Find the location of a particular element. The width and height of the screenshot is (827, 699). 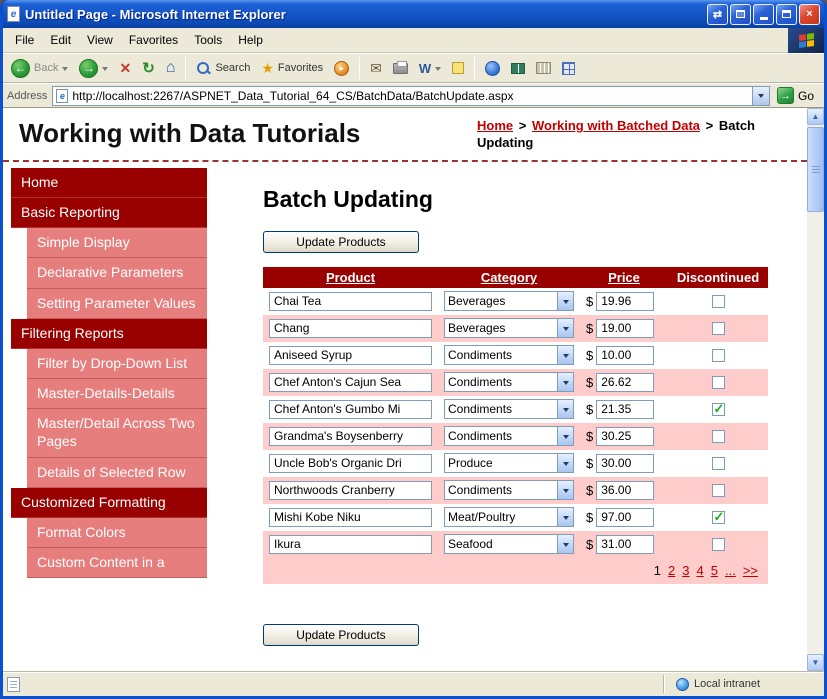

sidebar-item-simple-display: Simple Display is located at coordinates (117, 243).